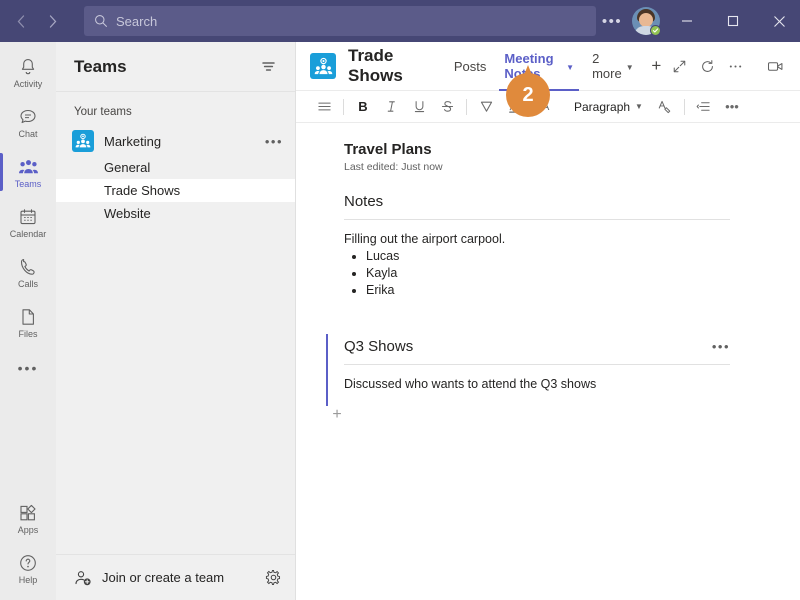 This screenshot has height=600, width=800. I want to click on apps-icon, so click(28, 513).